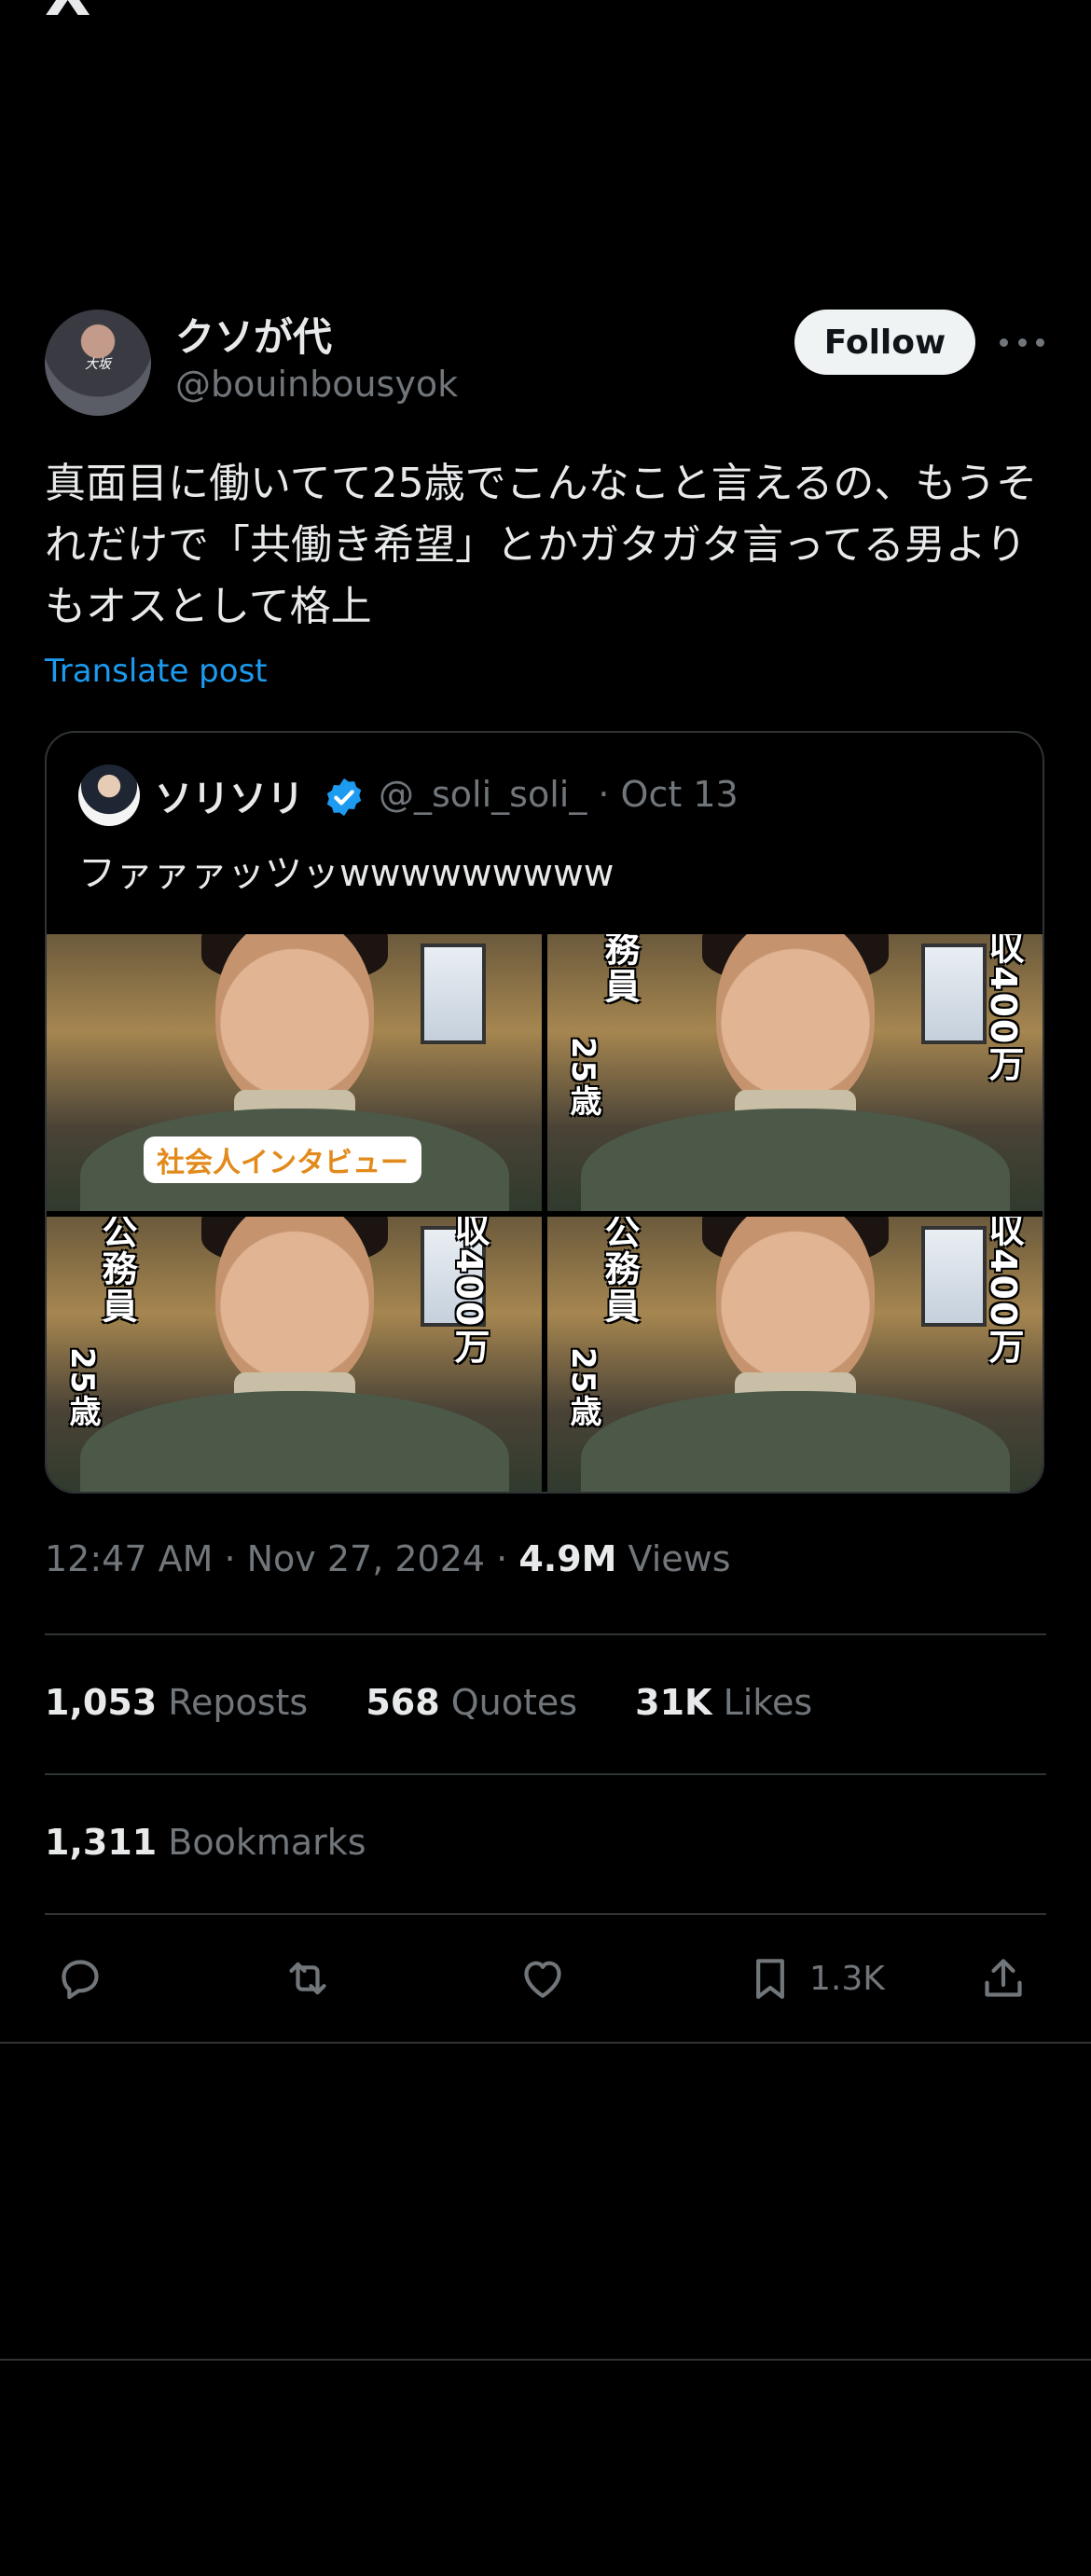 The width and height of the screenshot is (1091, 2576). I want to click on bookmarks-label: Bookmarks, so click(261, 1842).